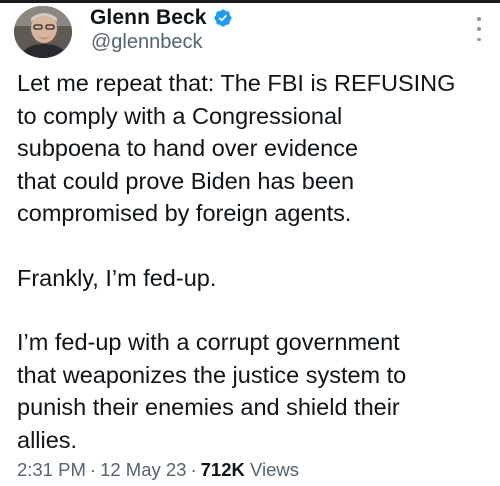 Image resolution: width=500 pixels, height=486 pixels. What do you see at coordinates (275, 469) in the screenshot?
I see `views-label: Views` at bounding box center [275, 469].